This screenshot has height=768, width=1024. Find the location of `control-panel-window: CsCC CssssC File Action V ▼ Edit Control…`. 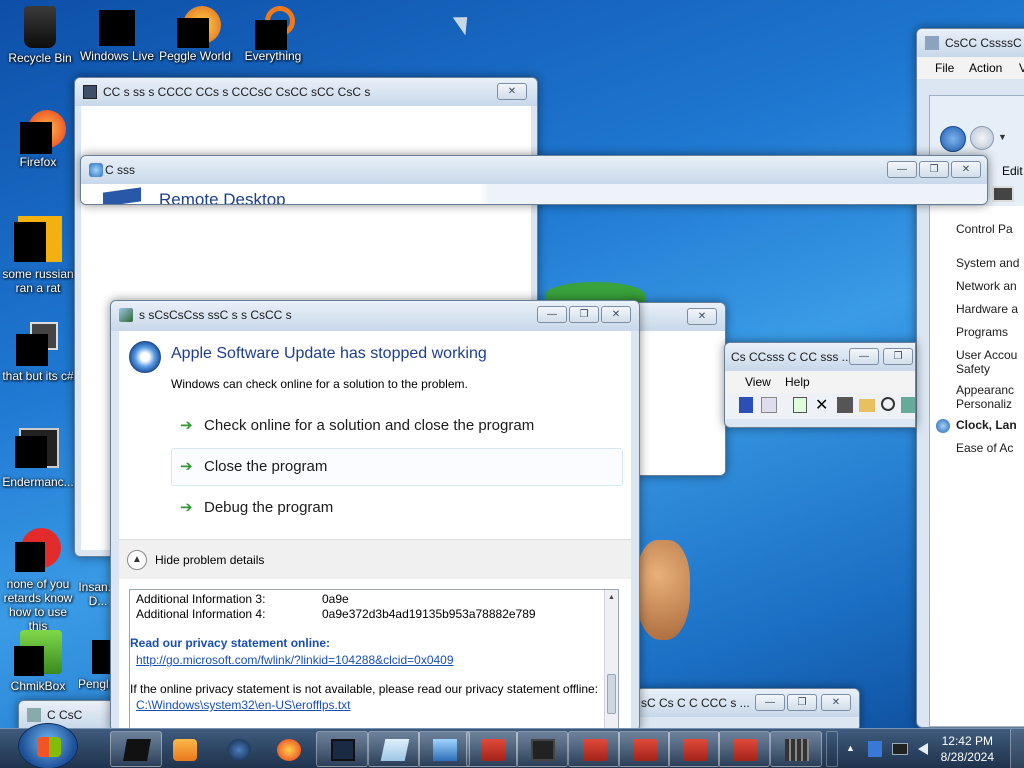

control-panel-window: CsCC CssssC File Action V ▼ Edit Control… is located at coordinates (970, 378).